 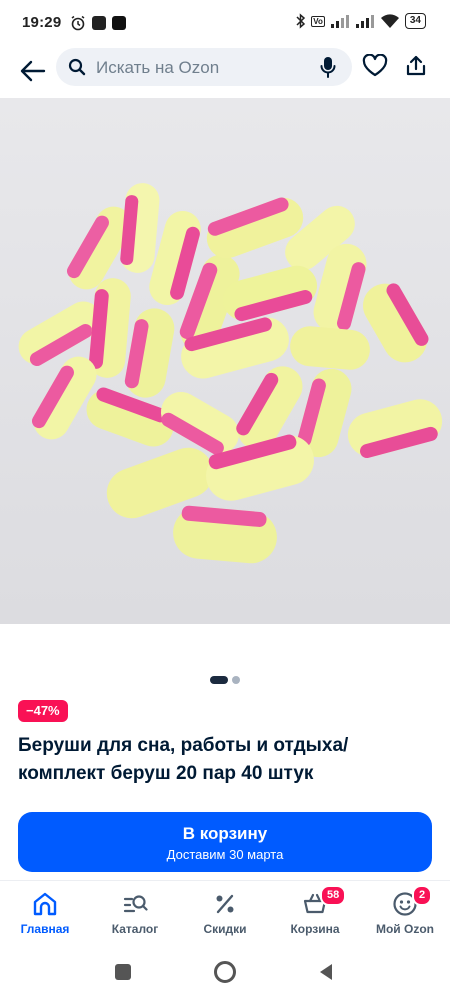 I want to click on heart-icon, so click(x=375, y=65).